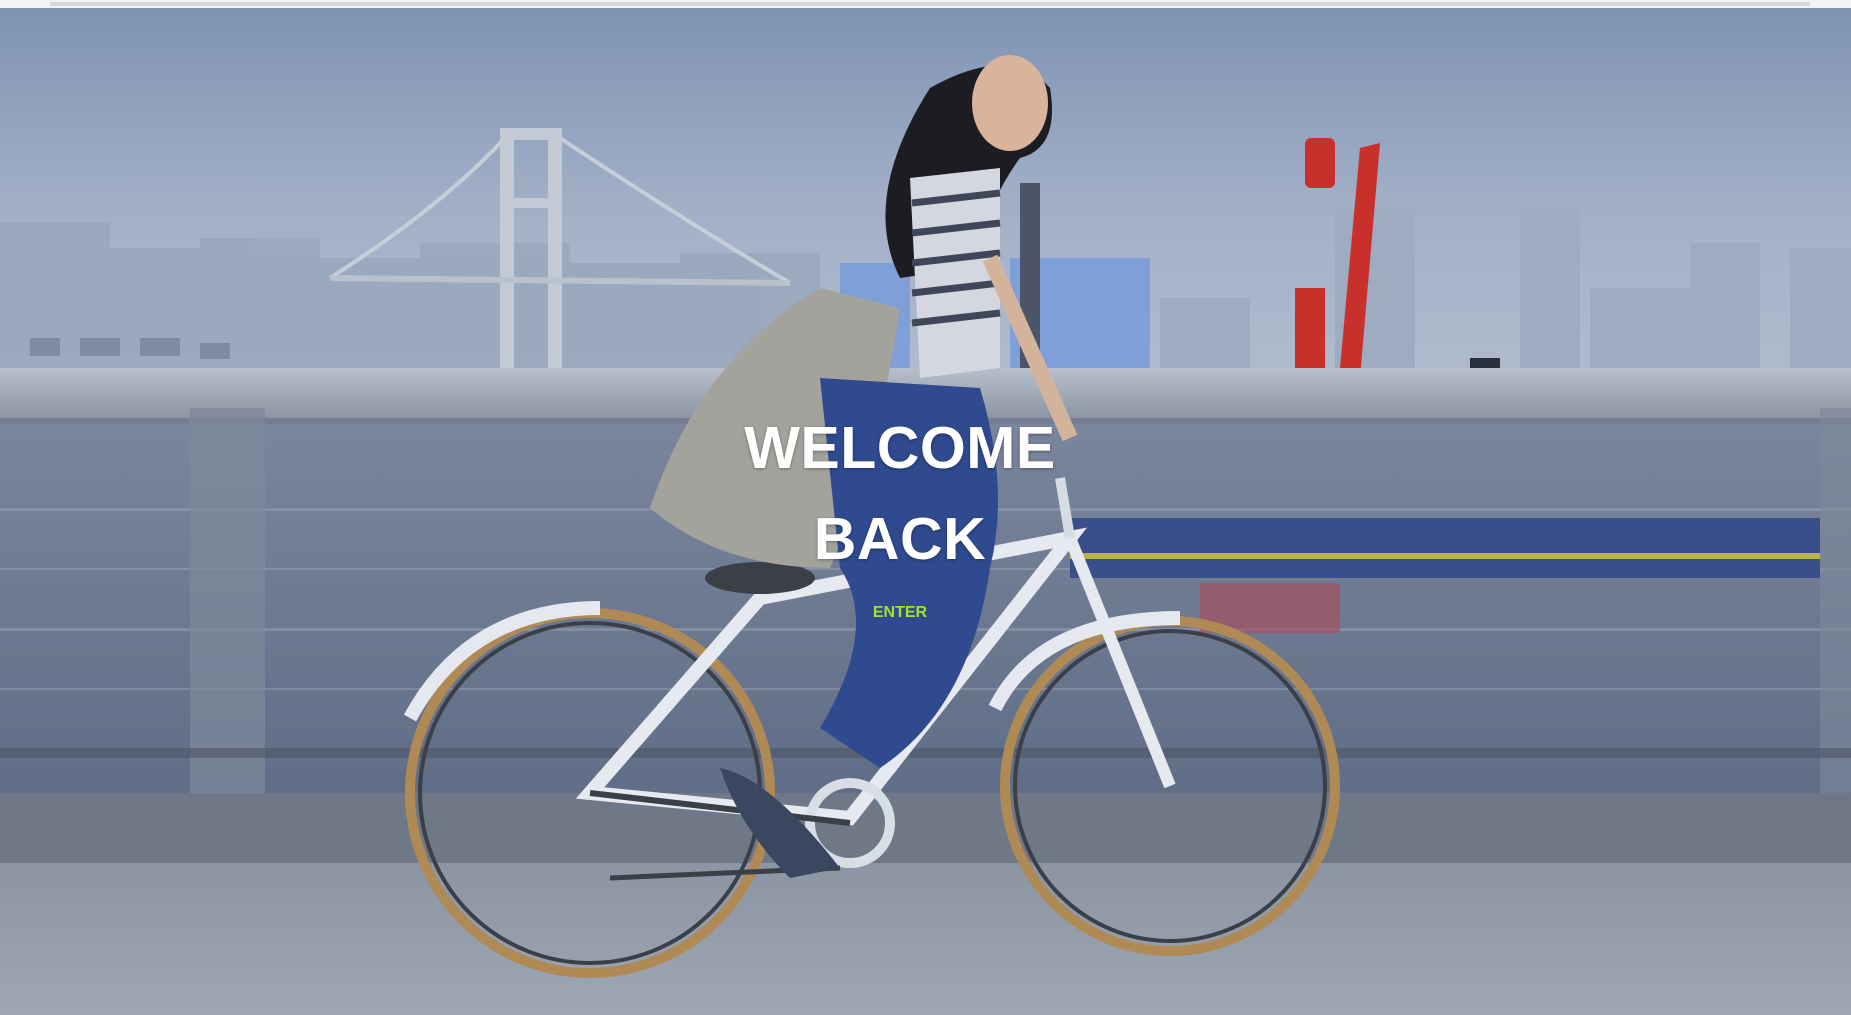 Image resolution: width=1851 pixels, height=1015 pixels. What do you see at coordinates (900, 613) in the screenshot?
I see `enter-link: ENTER` at bounding box center [900, 613].